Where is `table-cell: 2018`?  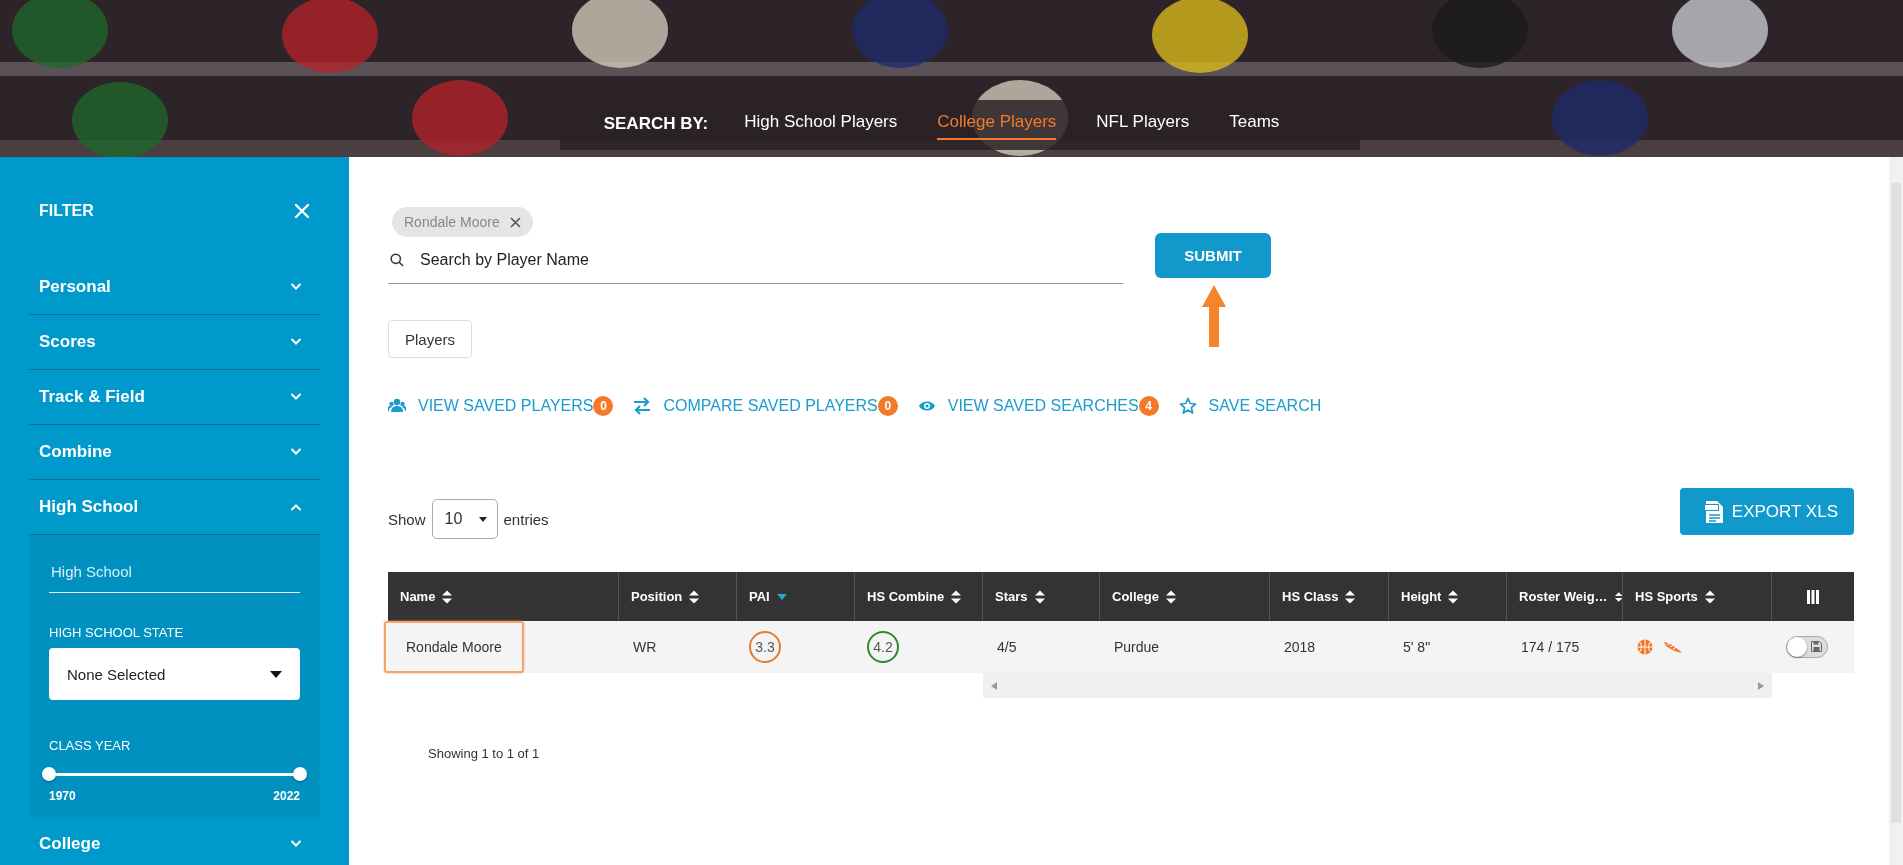 table-cell: 2018 is located at coordinates (1329, 647).